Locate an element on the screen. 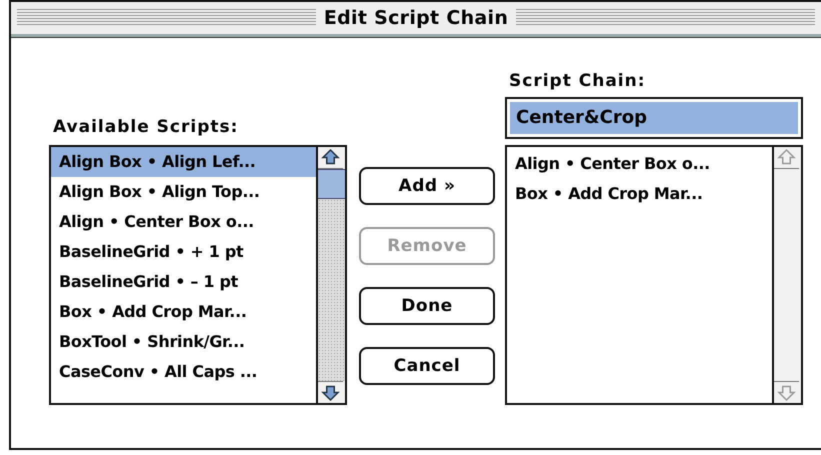 The image size is (821, 455). list-item: BaselineGrid • – 1 pt is located at coordinates (183, 282).